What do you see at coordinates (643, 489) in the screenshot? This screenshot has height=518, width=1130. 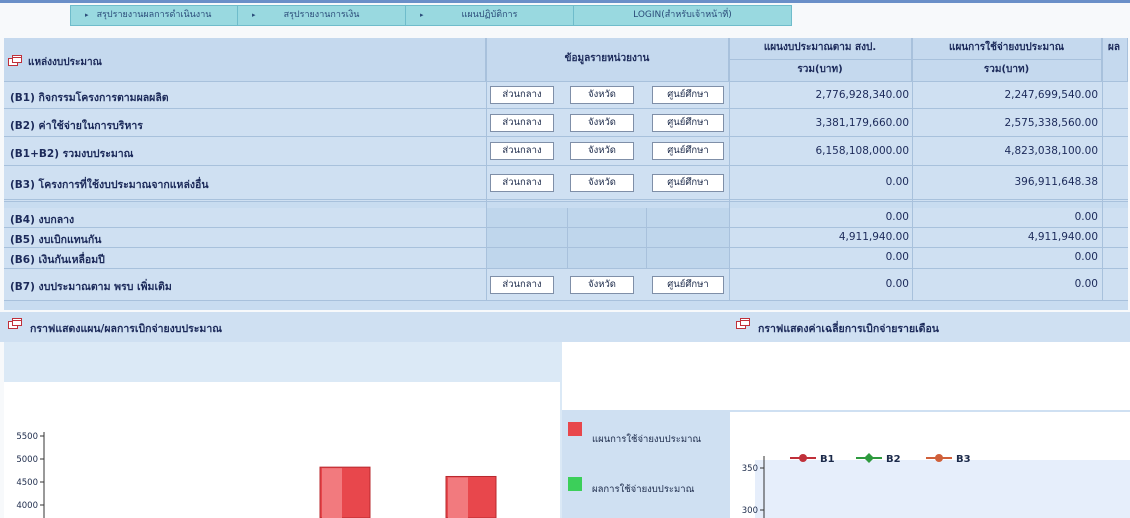 I see `legend-label-result: ผลการใช้จ่ายงบประมาณ` at bounding box center [643, 489].